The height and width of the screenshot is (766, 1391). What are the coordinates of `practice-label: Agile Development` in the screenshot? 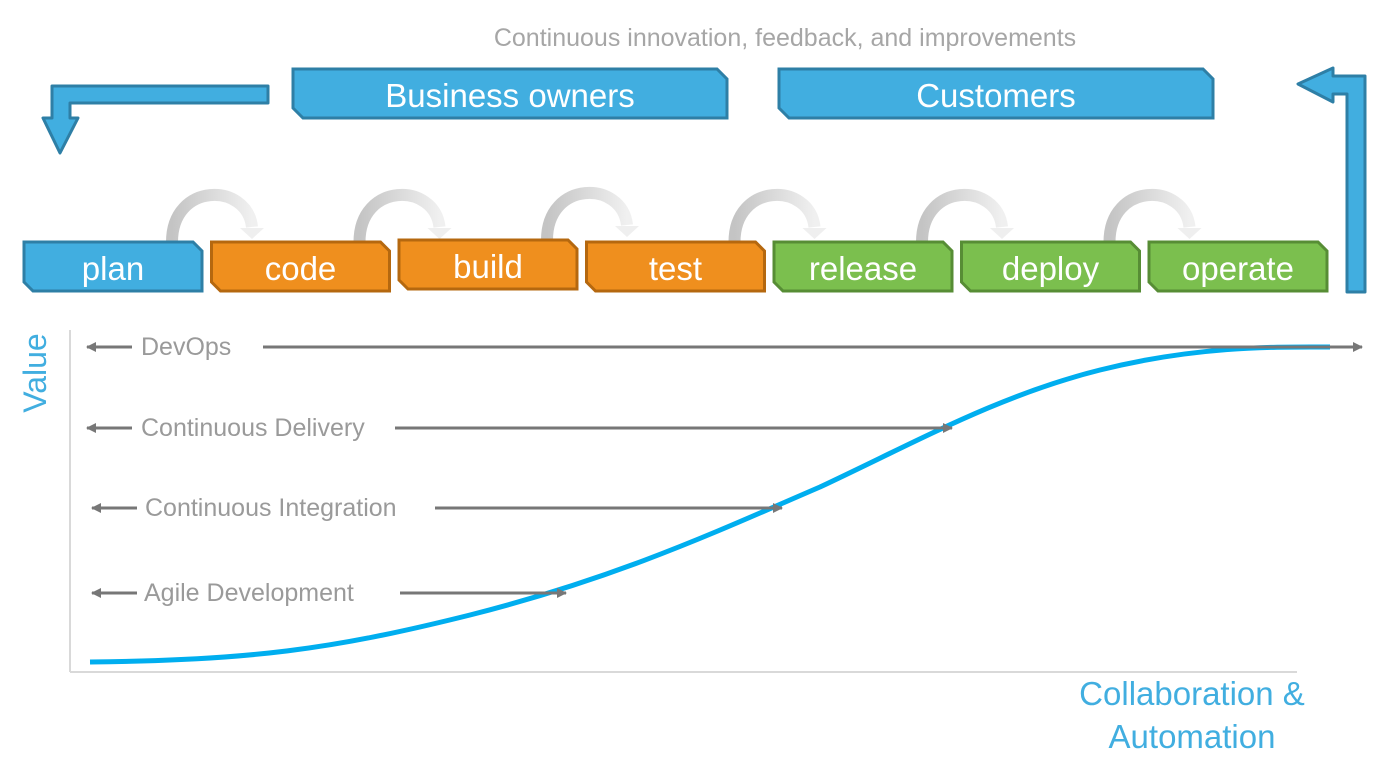 It's located at (249, 593).